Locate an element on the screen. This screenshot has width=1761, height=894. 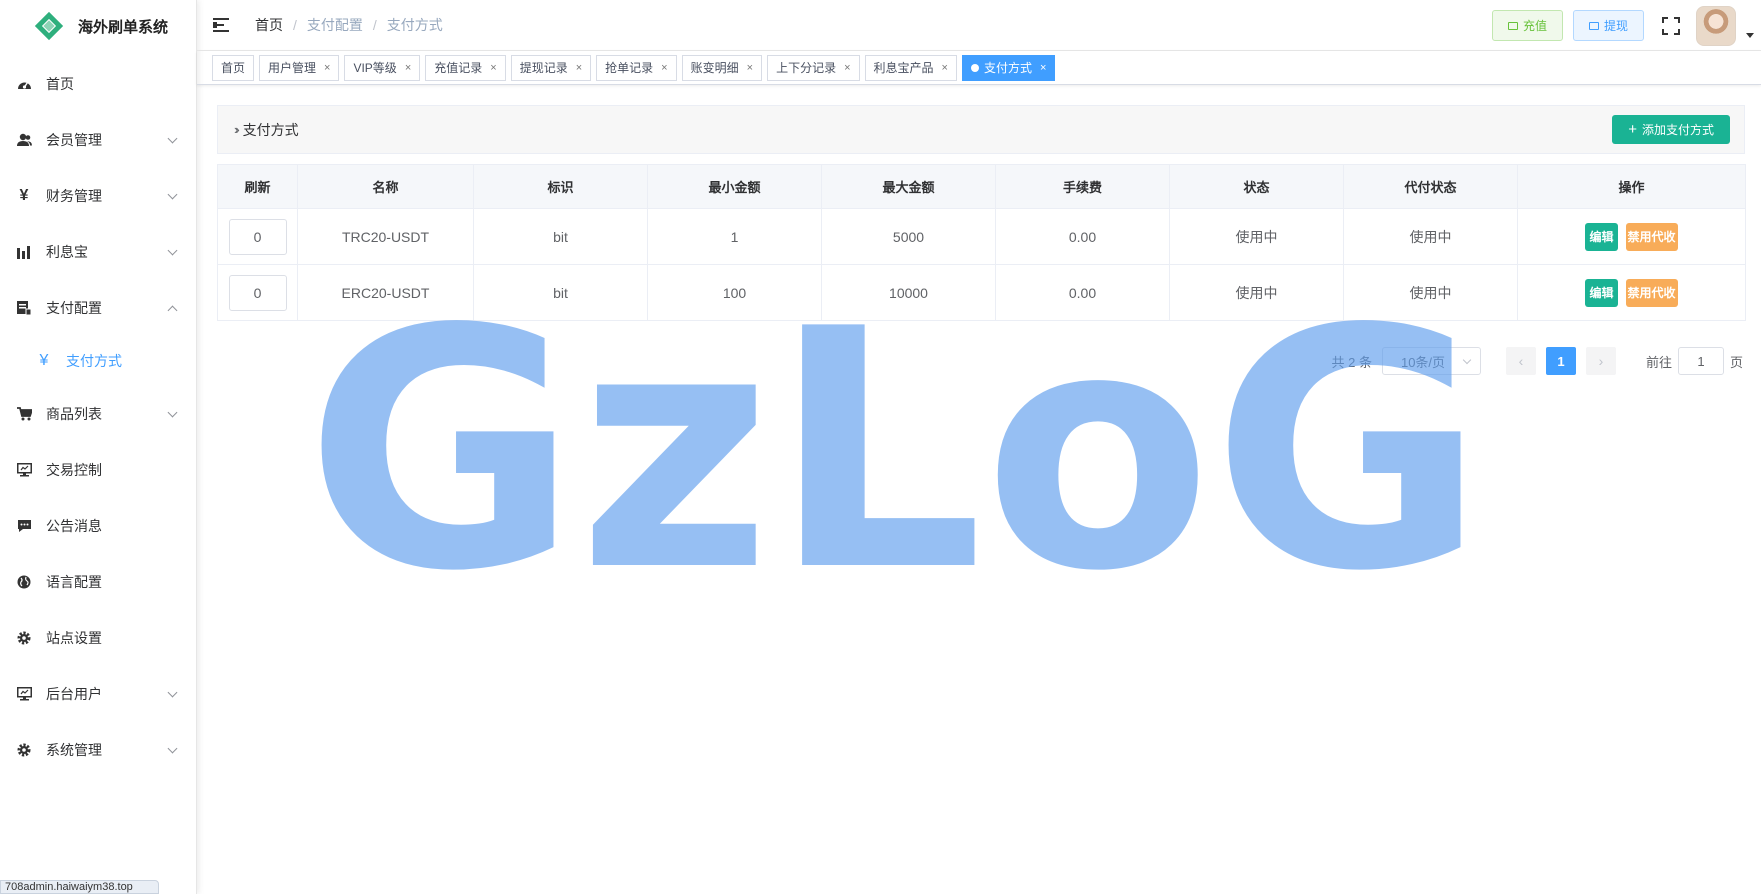
tag-order-records: 抢单记录 × is located at coordinates (636, 67).